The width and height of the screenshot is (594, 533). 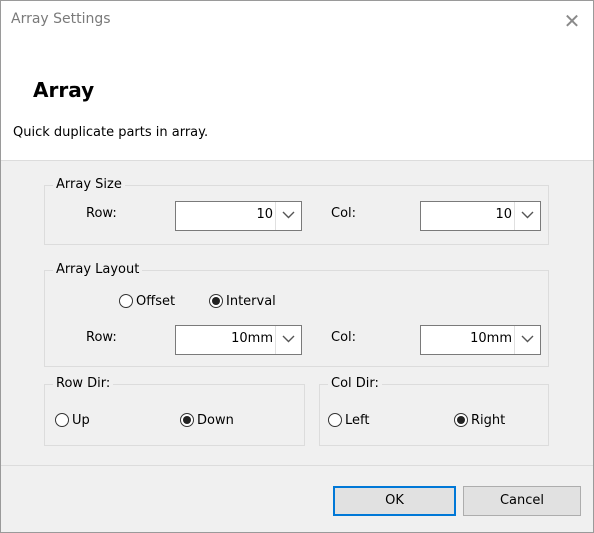 What do you see at coordinates (111, 132) in the screenshot?
I see `page-description: Quick duplicate parts in array.` at bounding box center [111, 132].